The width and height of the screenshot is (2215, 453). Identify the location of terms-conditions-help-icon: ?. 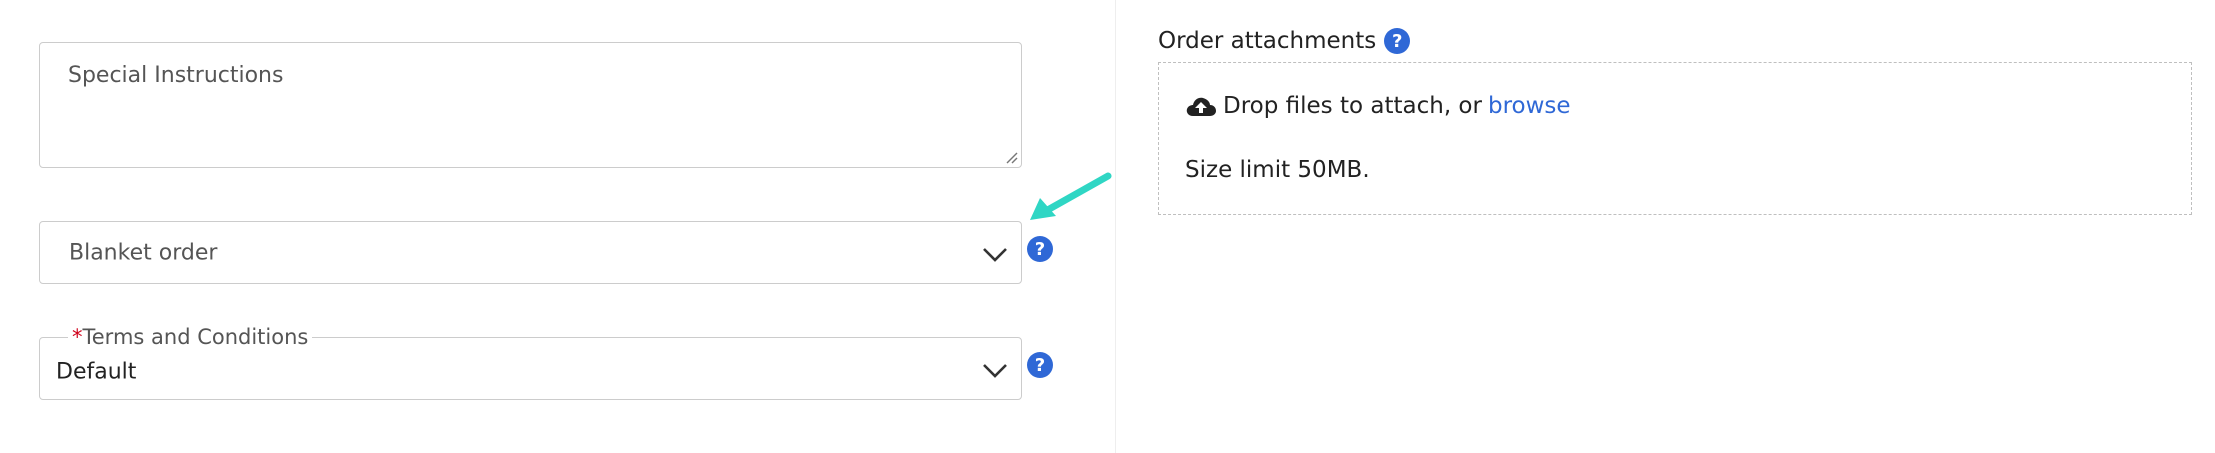
(1040, 365).